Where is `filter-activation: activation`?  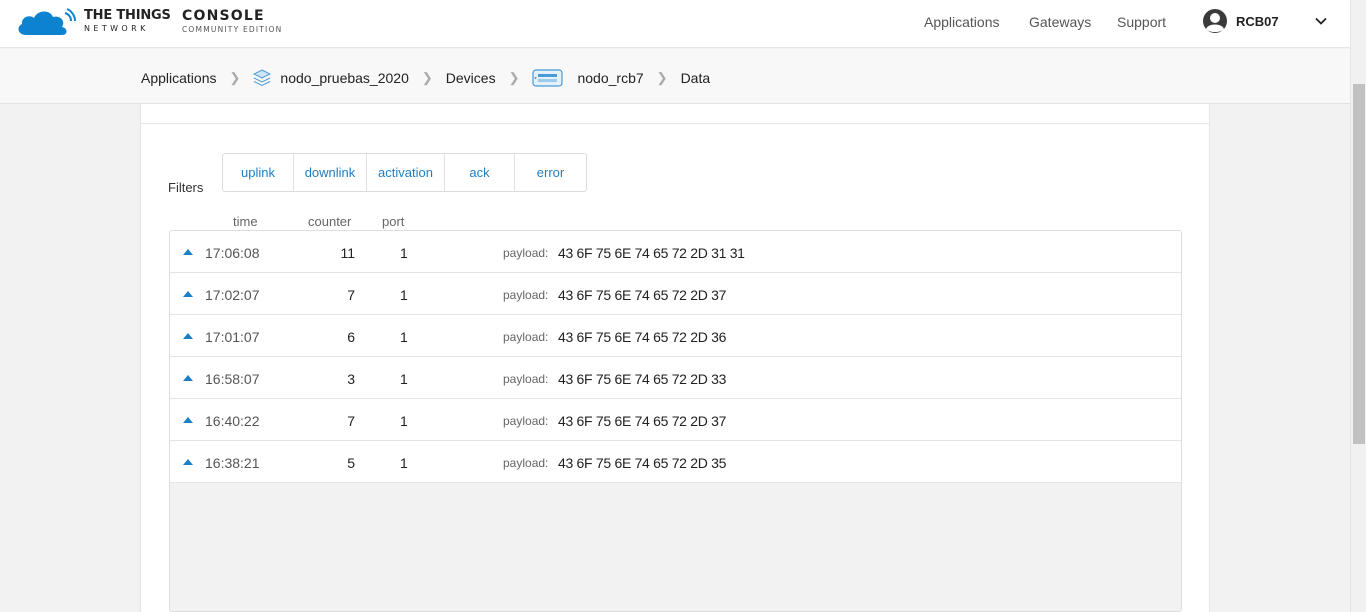
filter-activation: activation is located at coordinates (406, 172).